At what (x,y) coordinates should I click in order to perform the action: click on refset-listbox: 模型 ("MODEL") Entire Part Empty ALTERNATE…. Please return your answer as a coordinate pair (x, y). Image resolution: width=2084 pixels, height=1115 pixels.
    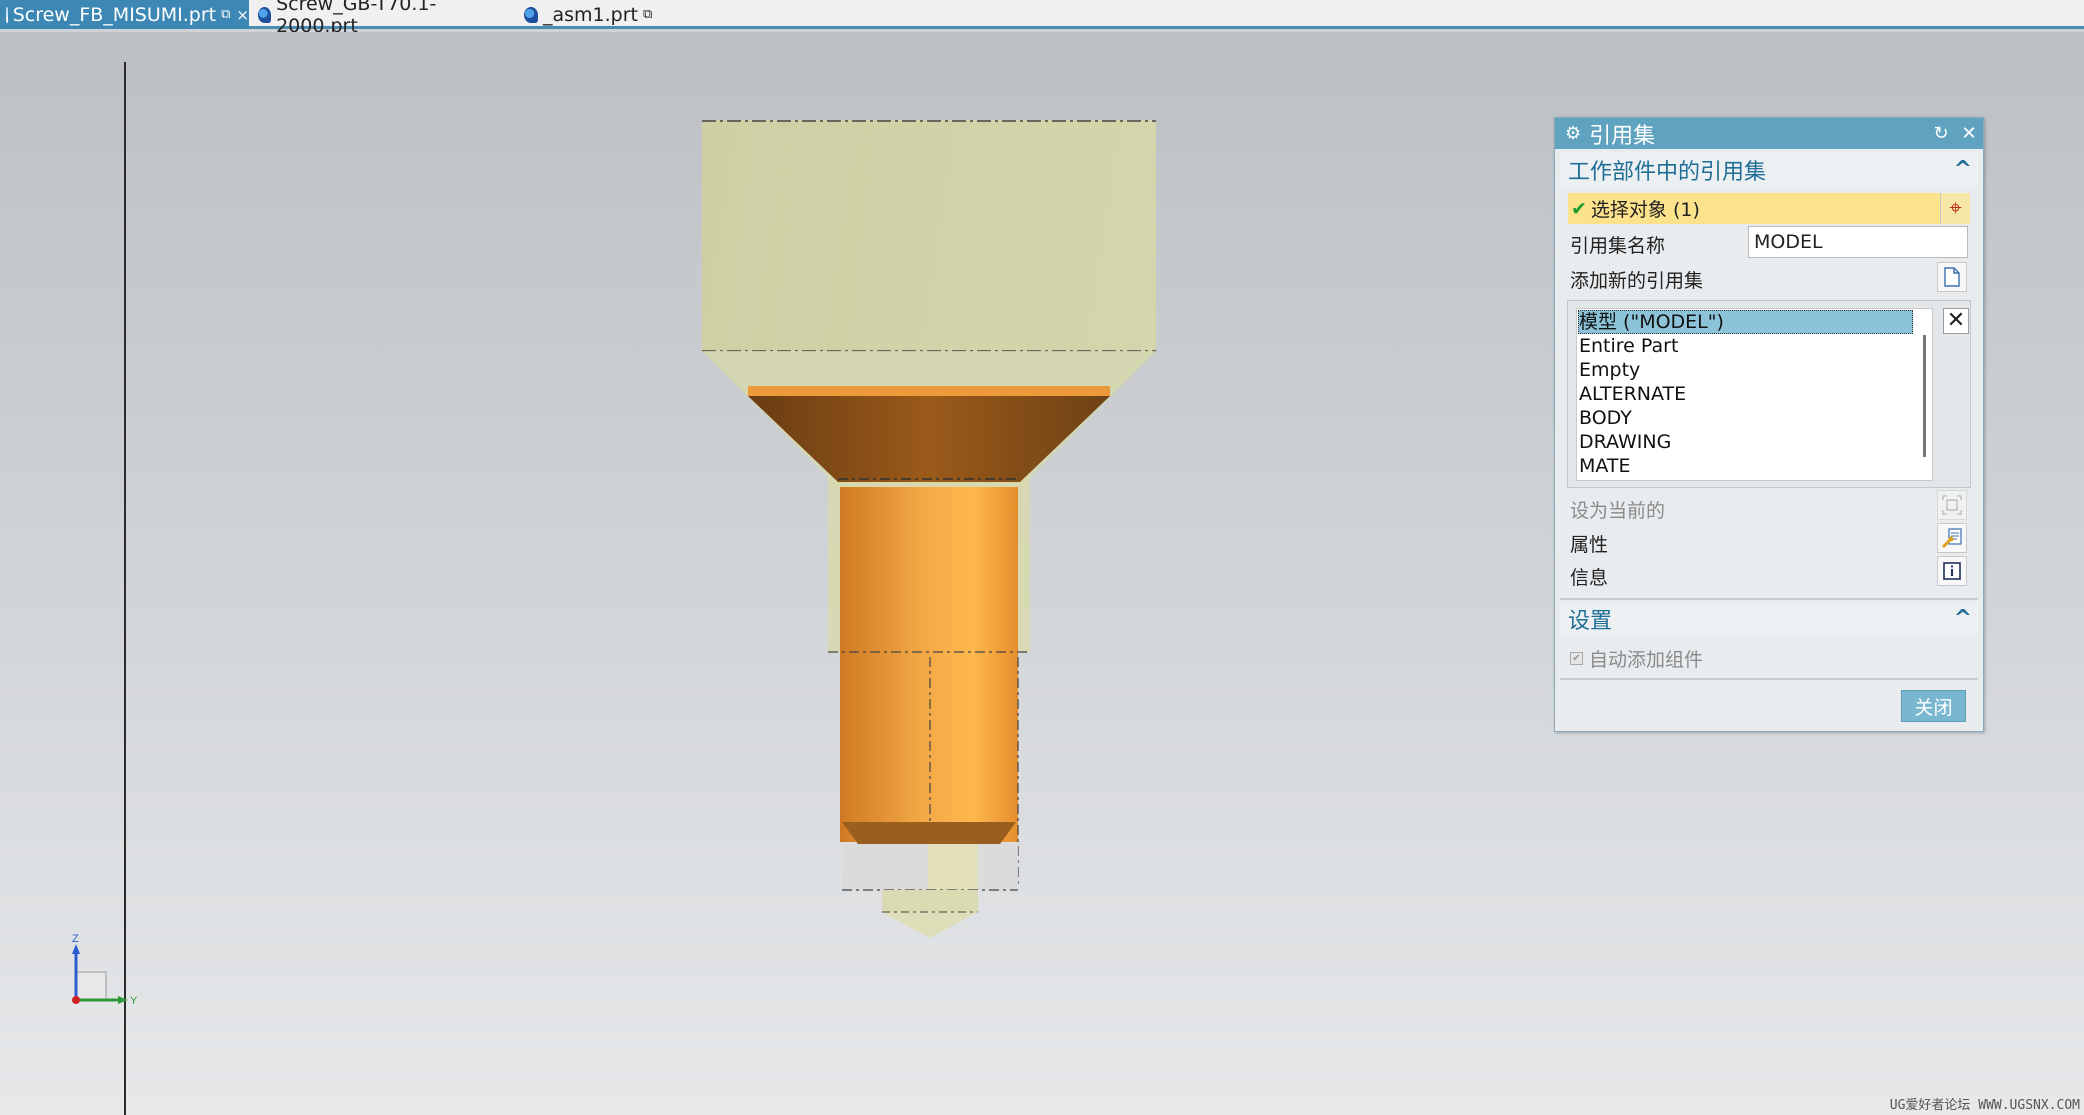
    Looking at the image, I should click on (1754, 394).